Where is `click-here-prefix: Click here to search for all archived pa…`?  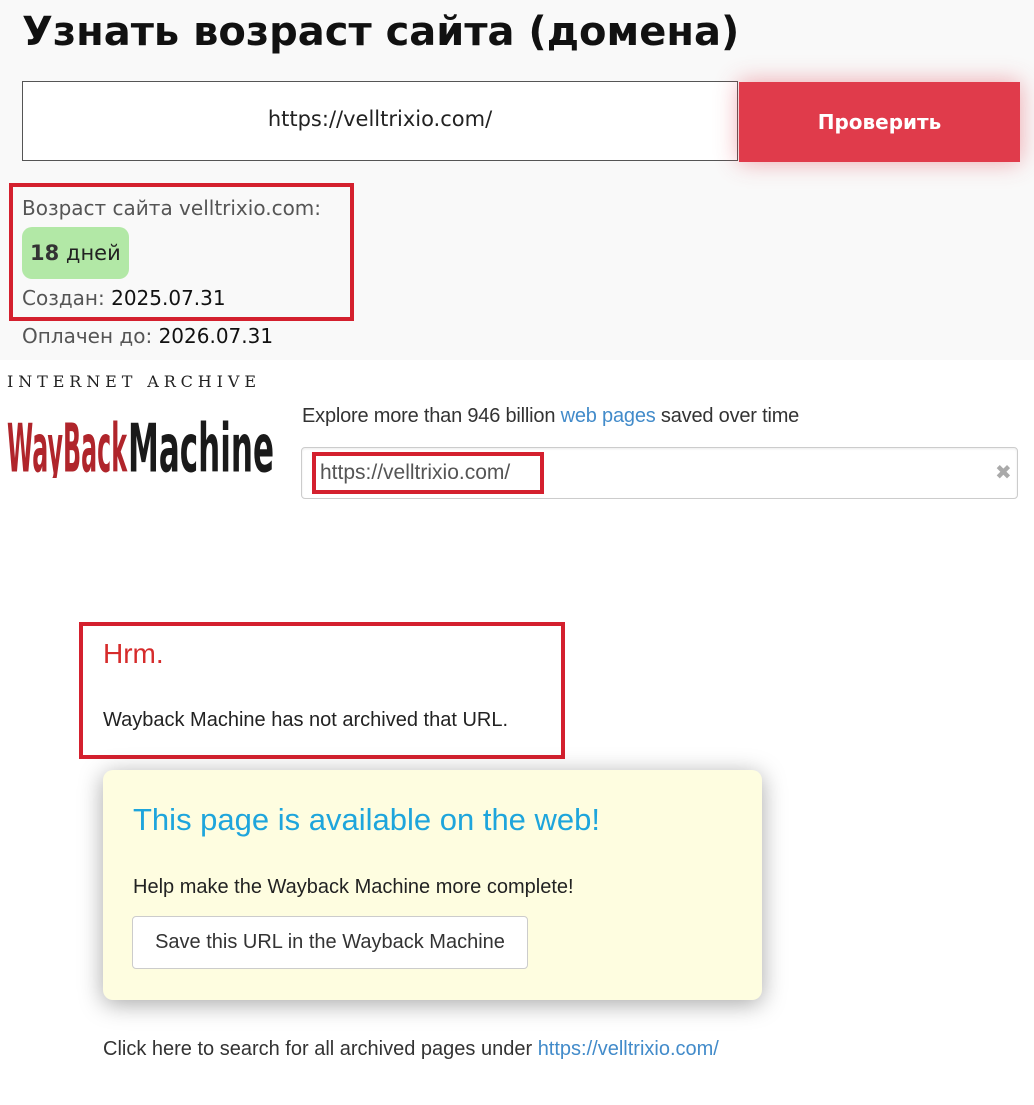
click-here-prefix: Click here to search for all archived pa… is located at coordinates (318, 1049).